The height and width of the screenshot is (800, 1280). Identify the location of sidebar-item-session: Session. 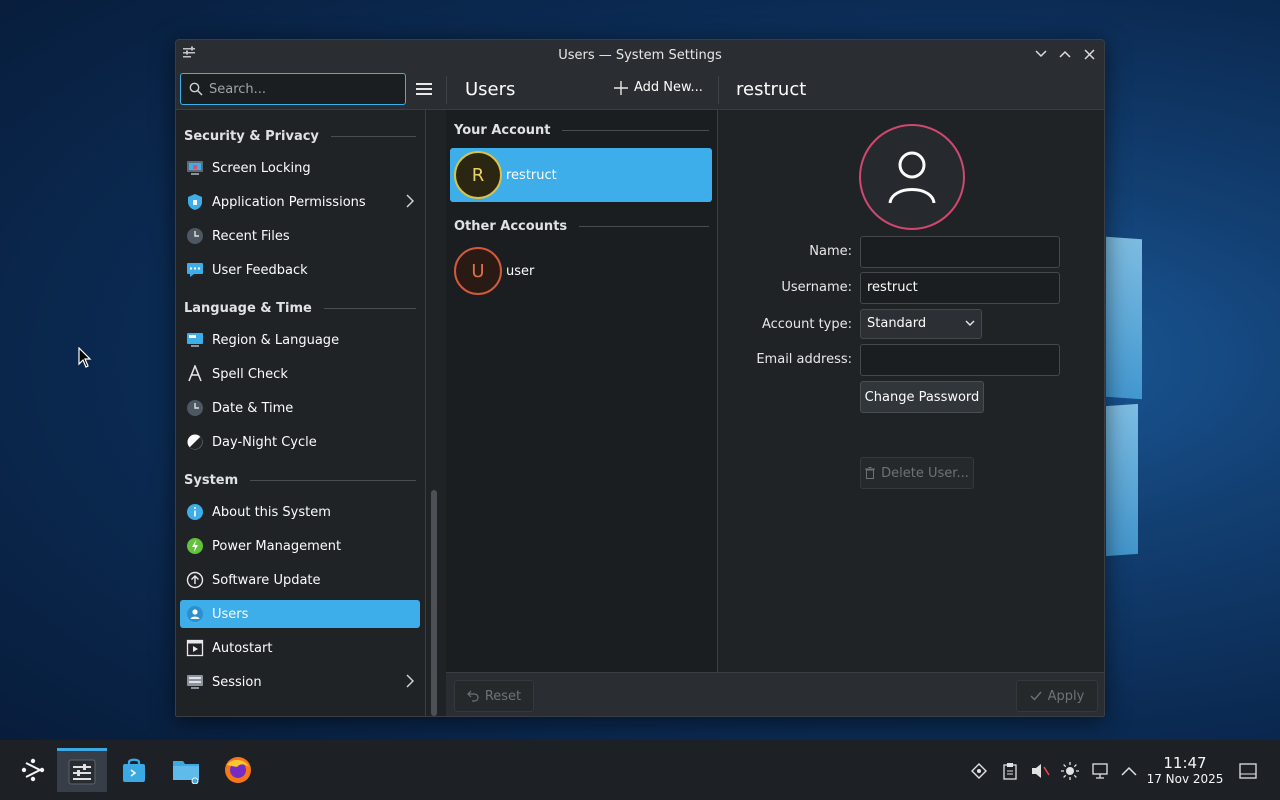
(300, 682).